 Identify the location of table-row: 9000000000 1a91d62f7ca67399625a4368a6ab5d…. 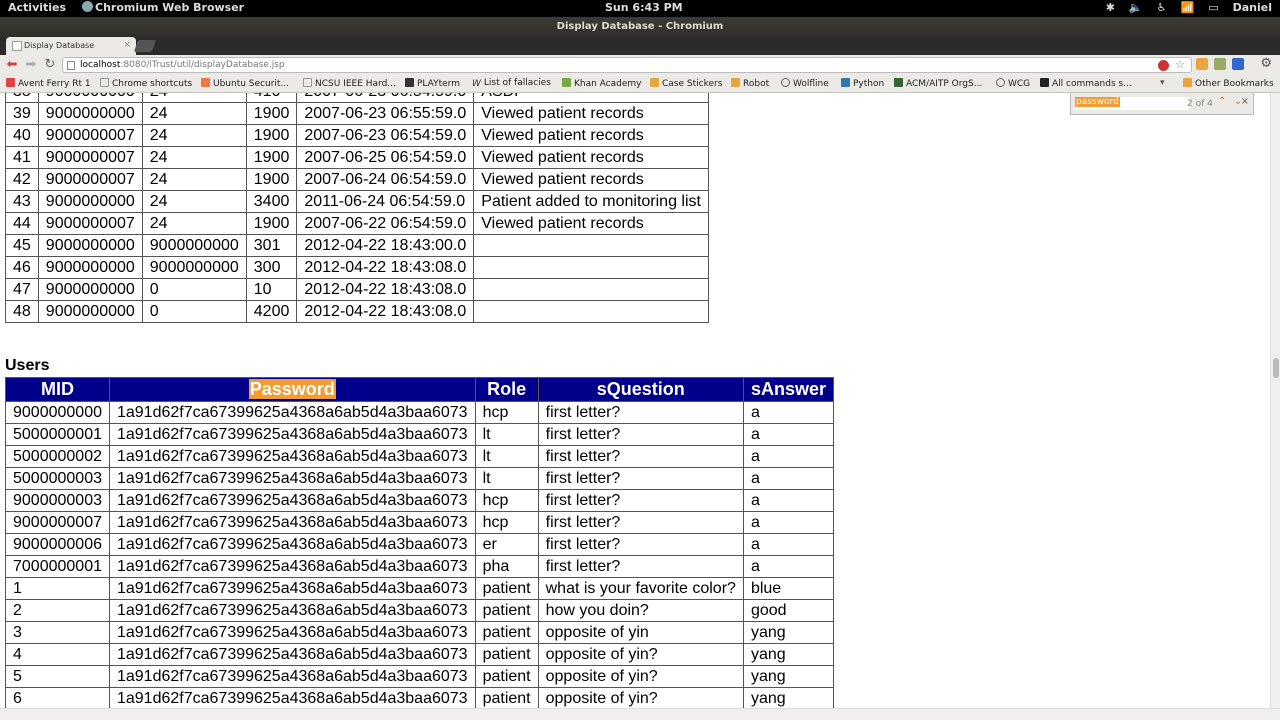
(419, 412).